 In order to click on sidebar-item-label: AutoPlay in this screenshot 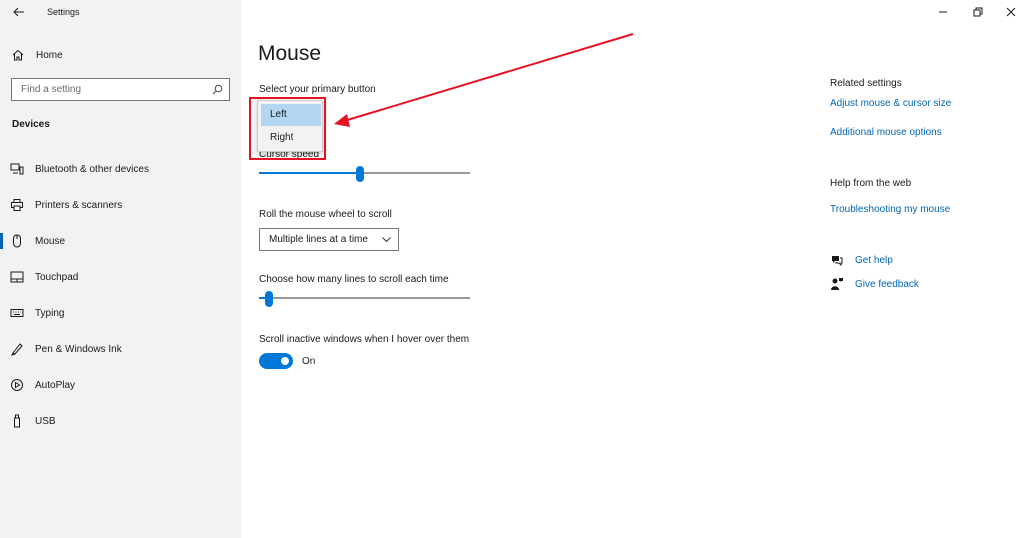, I will do `click(55, 385)`.